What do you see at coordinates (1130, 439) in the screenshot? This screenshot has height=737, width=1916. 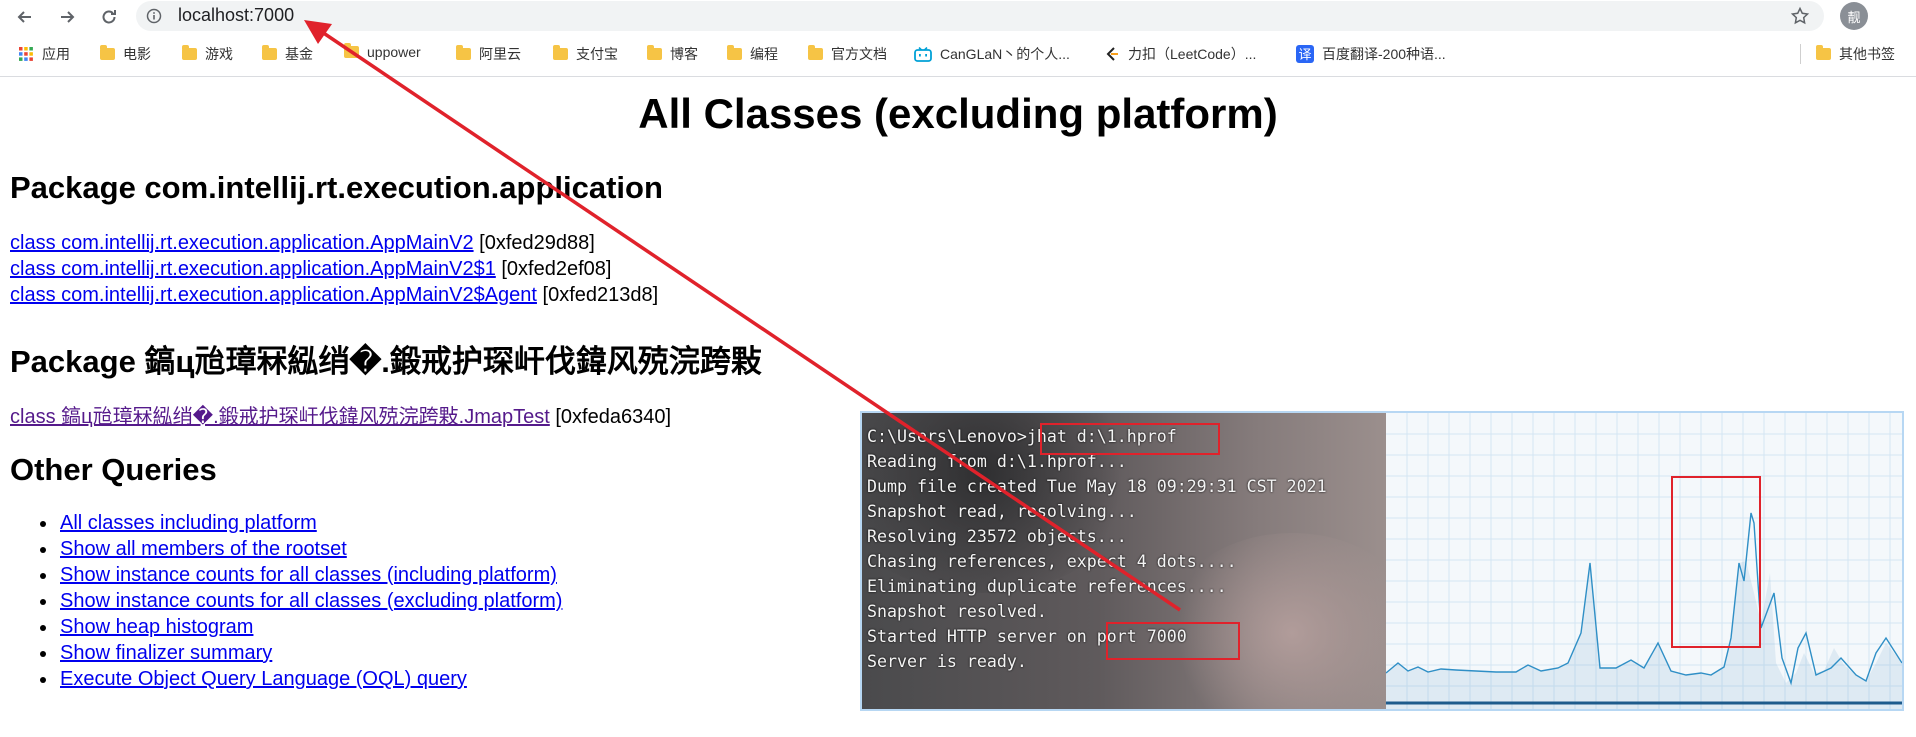 I see `command-highlight-box` at bounding box center [1130, 439].